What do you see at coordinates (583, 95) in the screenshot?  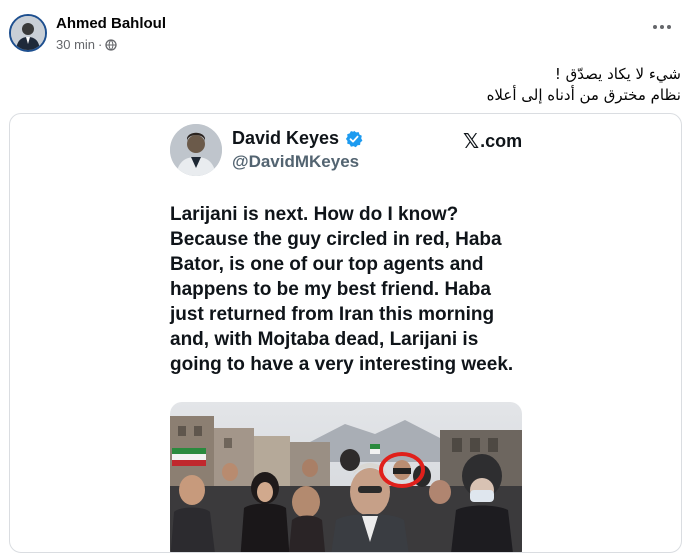 I see `caption-line-2: نظام مخترق من أدناه إلى أعلاه` at bounding box center [583, 95].